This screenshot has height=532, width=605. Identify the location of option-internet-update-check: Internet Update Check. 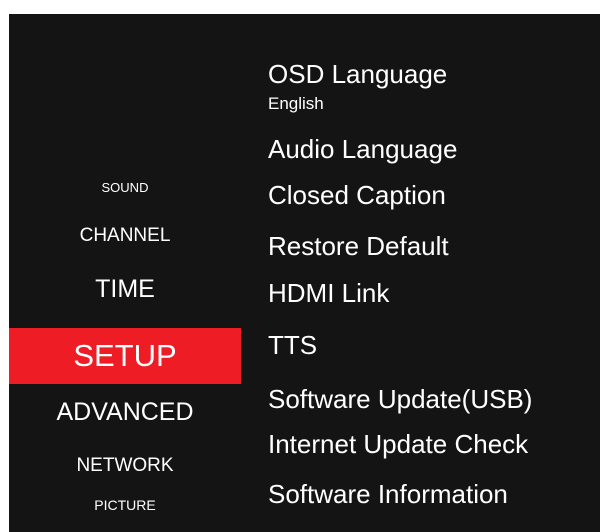
(398, 444).